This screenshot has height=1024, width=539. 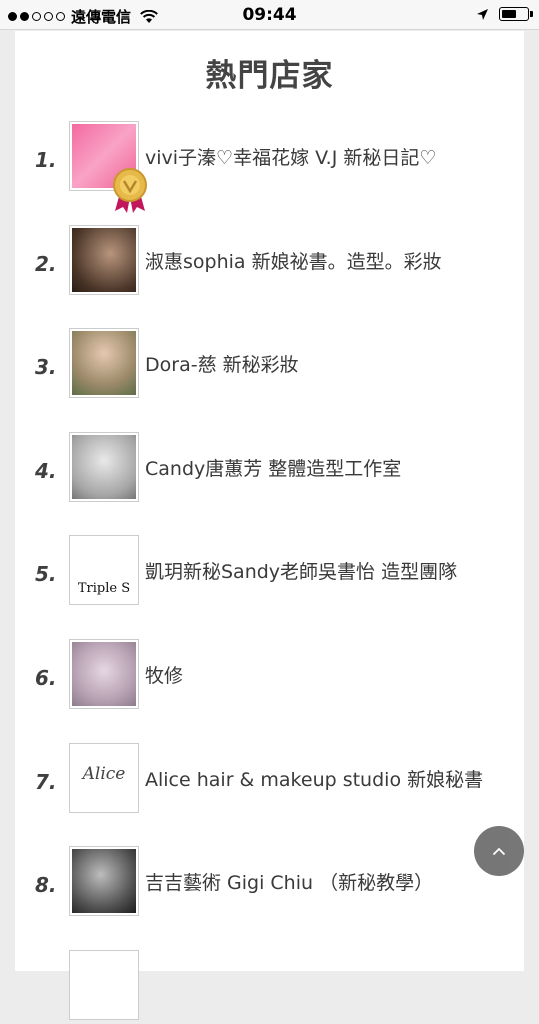 What do you see at coordinates (130, 190) in the screenshot?
I see `gold-medal-icon` at bounding box center [130, 190].